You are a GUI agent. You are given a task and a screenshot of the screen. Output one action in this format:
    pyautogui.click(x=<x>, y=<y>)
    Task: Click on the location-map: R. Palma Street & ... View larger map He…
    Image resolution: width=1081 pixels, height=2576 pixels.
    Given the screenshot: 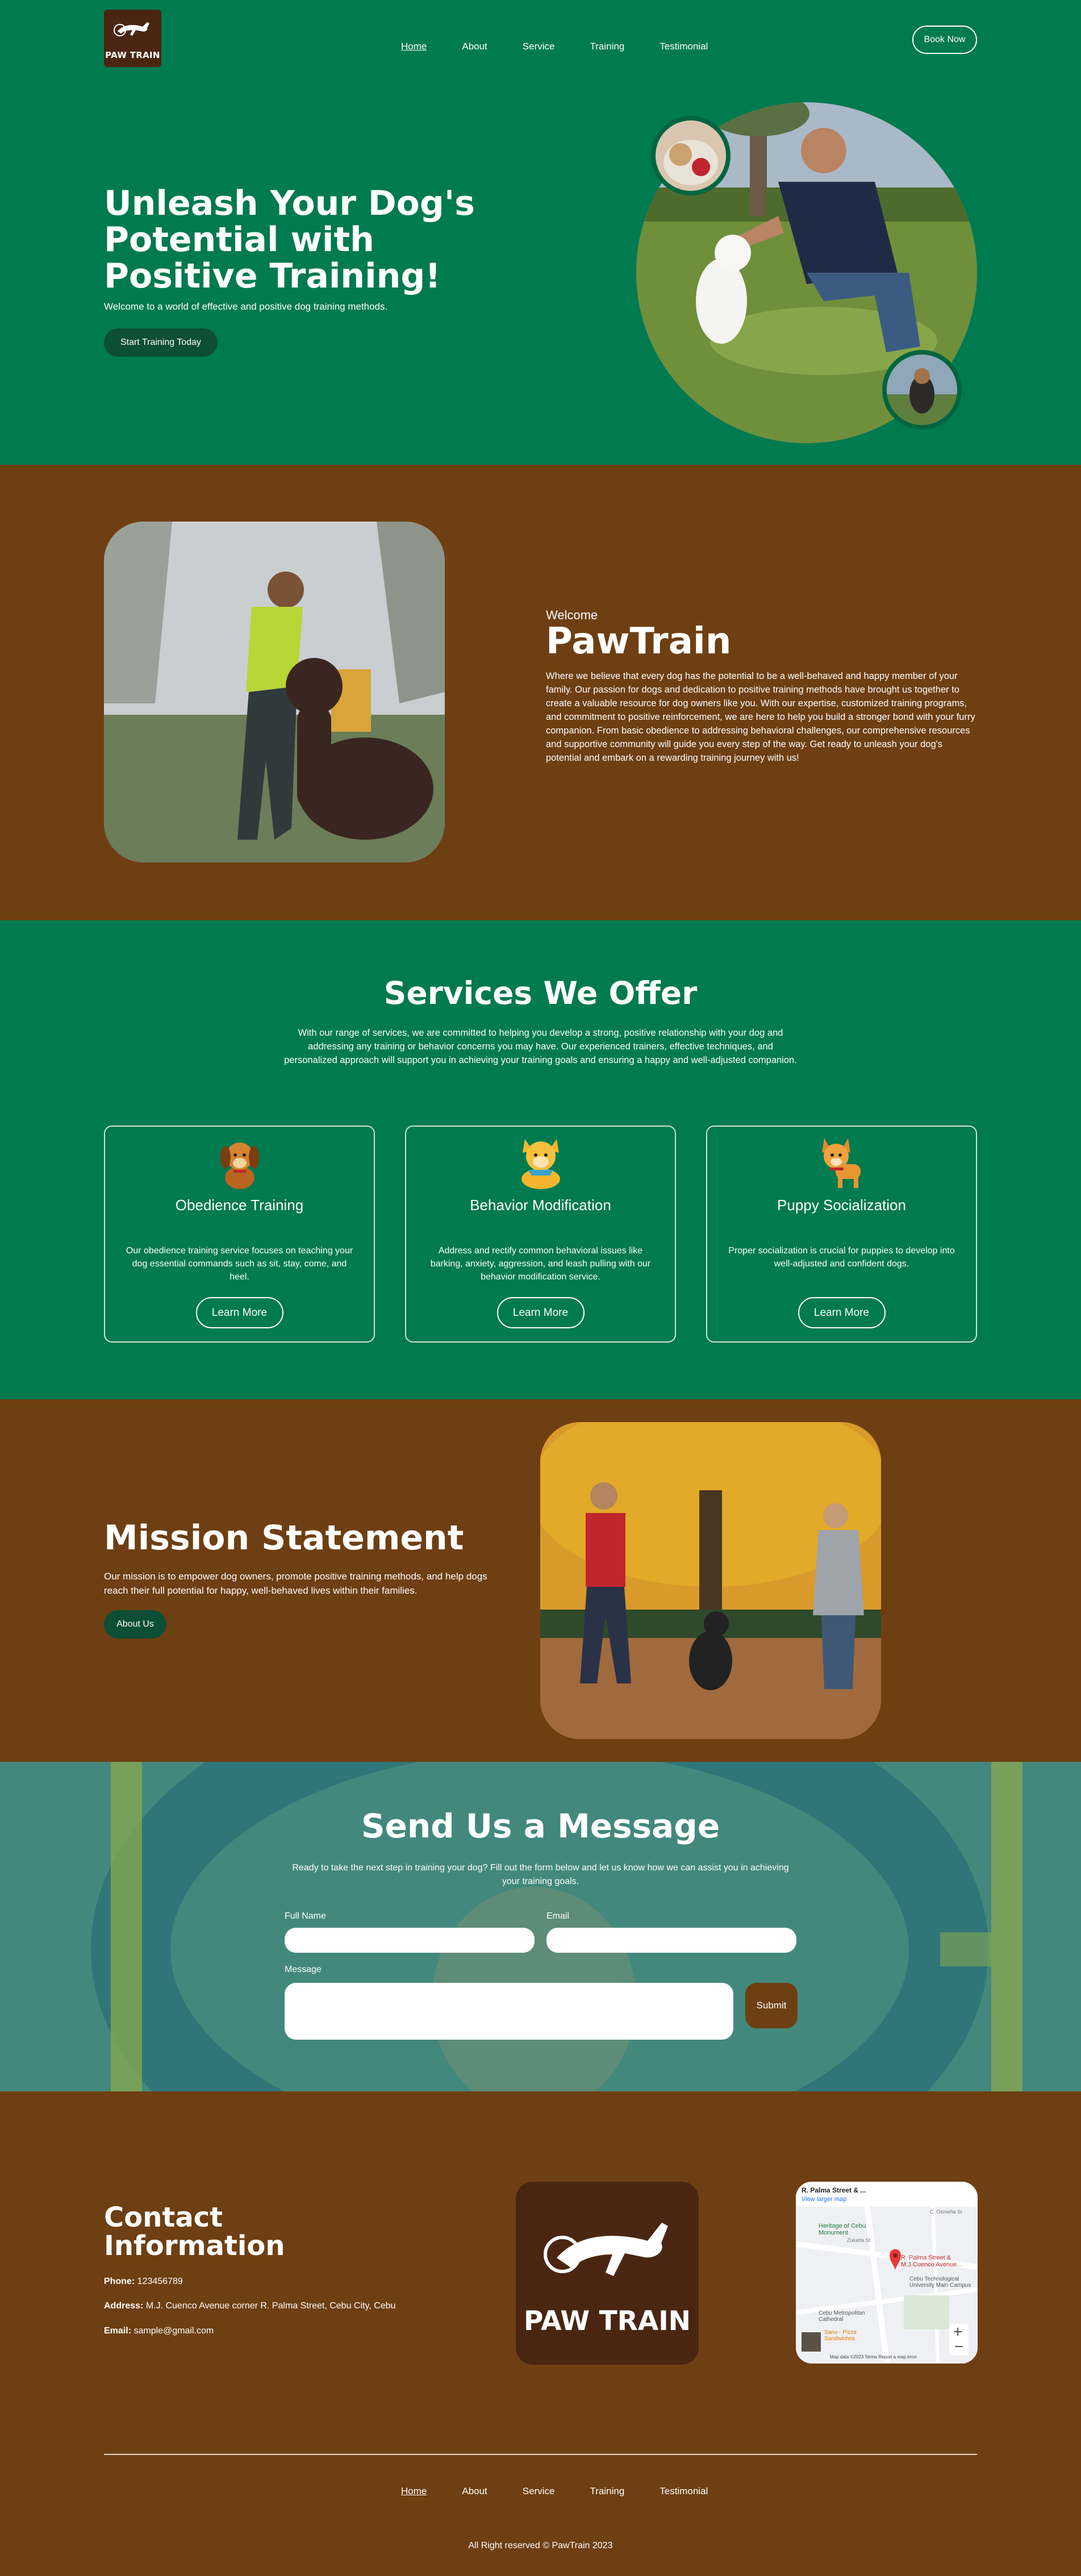 What is the action you would take?
    pyautogui.click(x=887, y=2273)
    